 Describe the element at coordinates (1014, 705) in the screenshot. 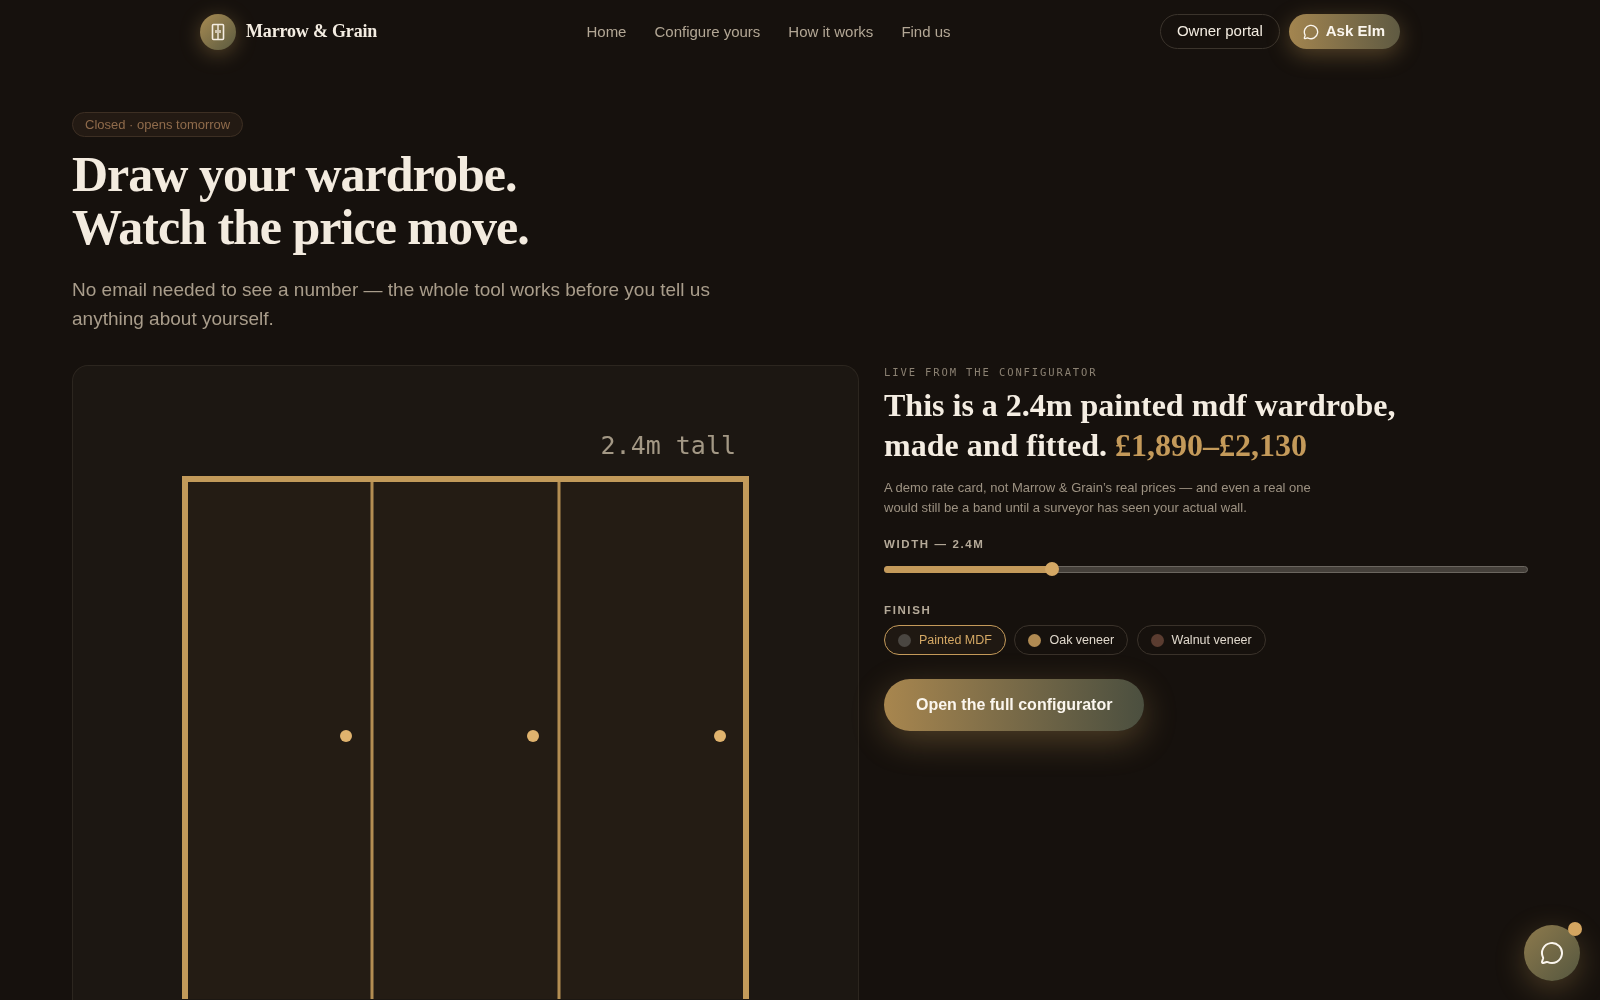

I see `open-configurator-button: Open the full configurator` at that location.